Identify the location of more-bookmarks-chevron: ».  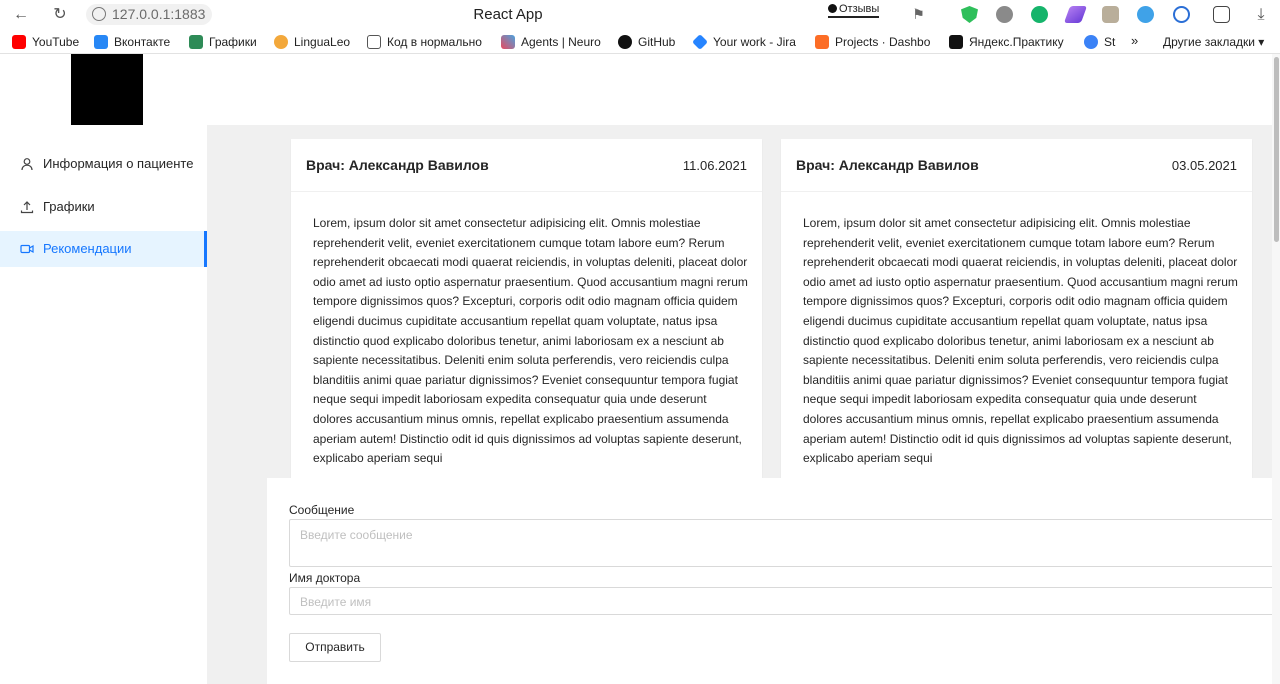
(1134, 40).